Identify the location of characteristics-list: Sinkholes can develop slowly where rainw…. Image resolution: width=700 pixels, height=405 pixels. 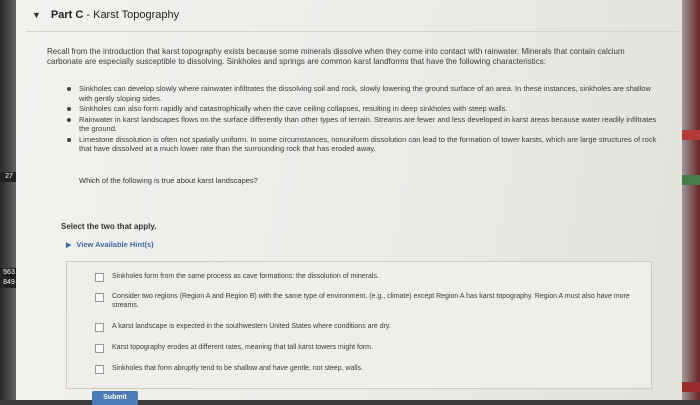
(361, 119).